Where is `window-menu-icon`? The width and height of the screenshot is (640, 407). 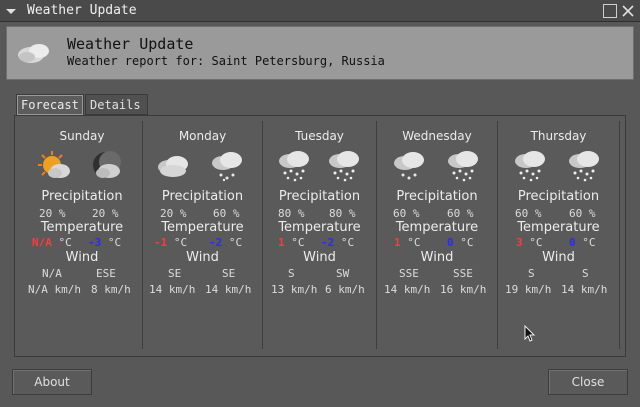 window-menu-icon is located at coordinates (11, 11).